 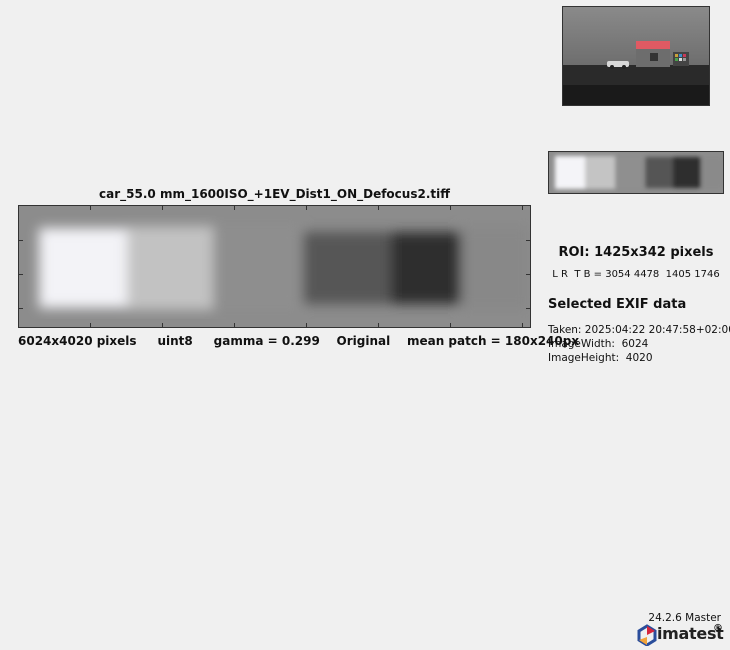 What do you see at coordinates (363, 341) in the screenshot?
I see `image-mode: Original` at bounding box center [363, 341].